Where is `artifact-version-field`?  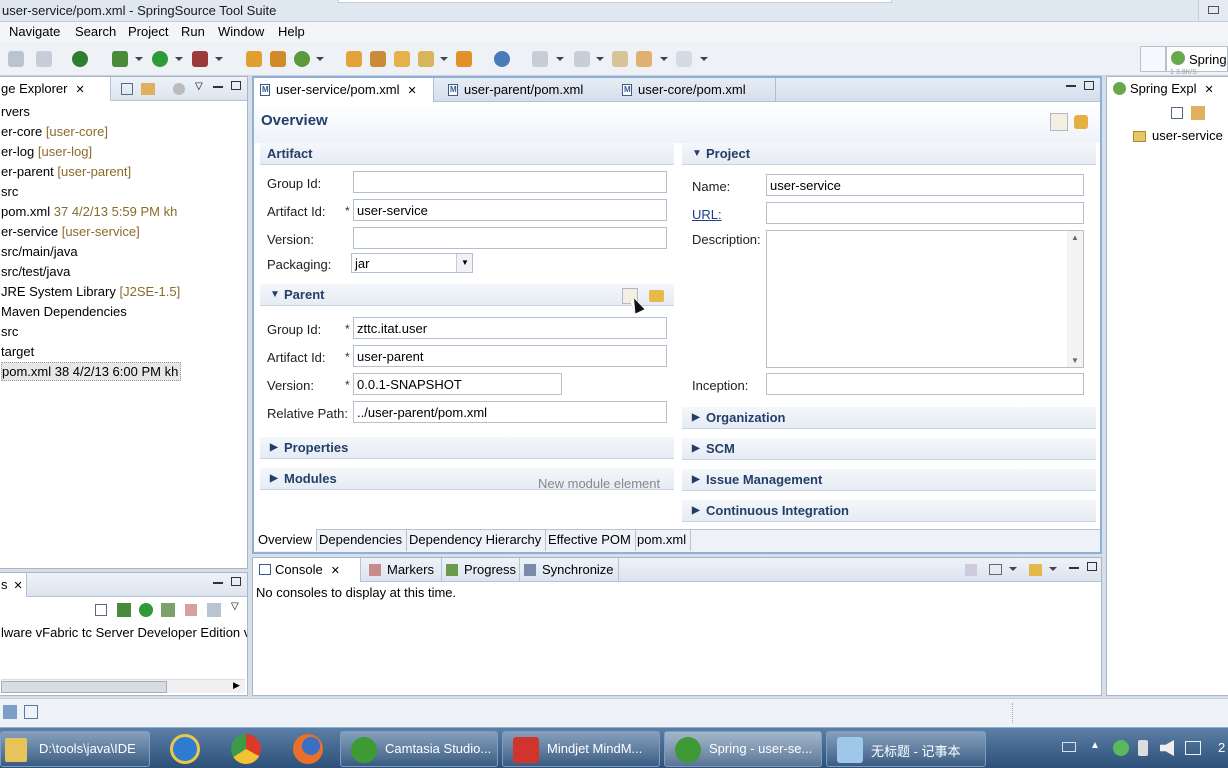
artifact-version-field is located at coordinates (510, 238).